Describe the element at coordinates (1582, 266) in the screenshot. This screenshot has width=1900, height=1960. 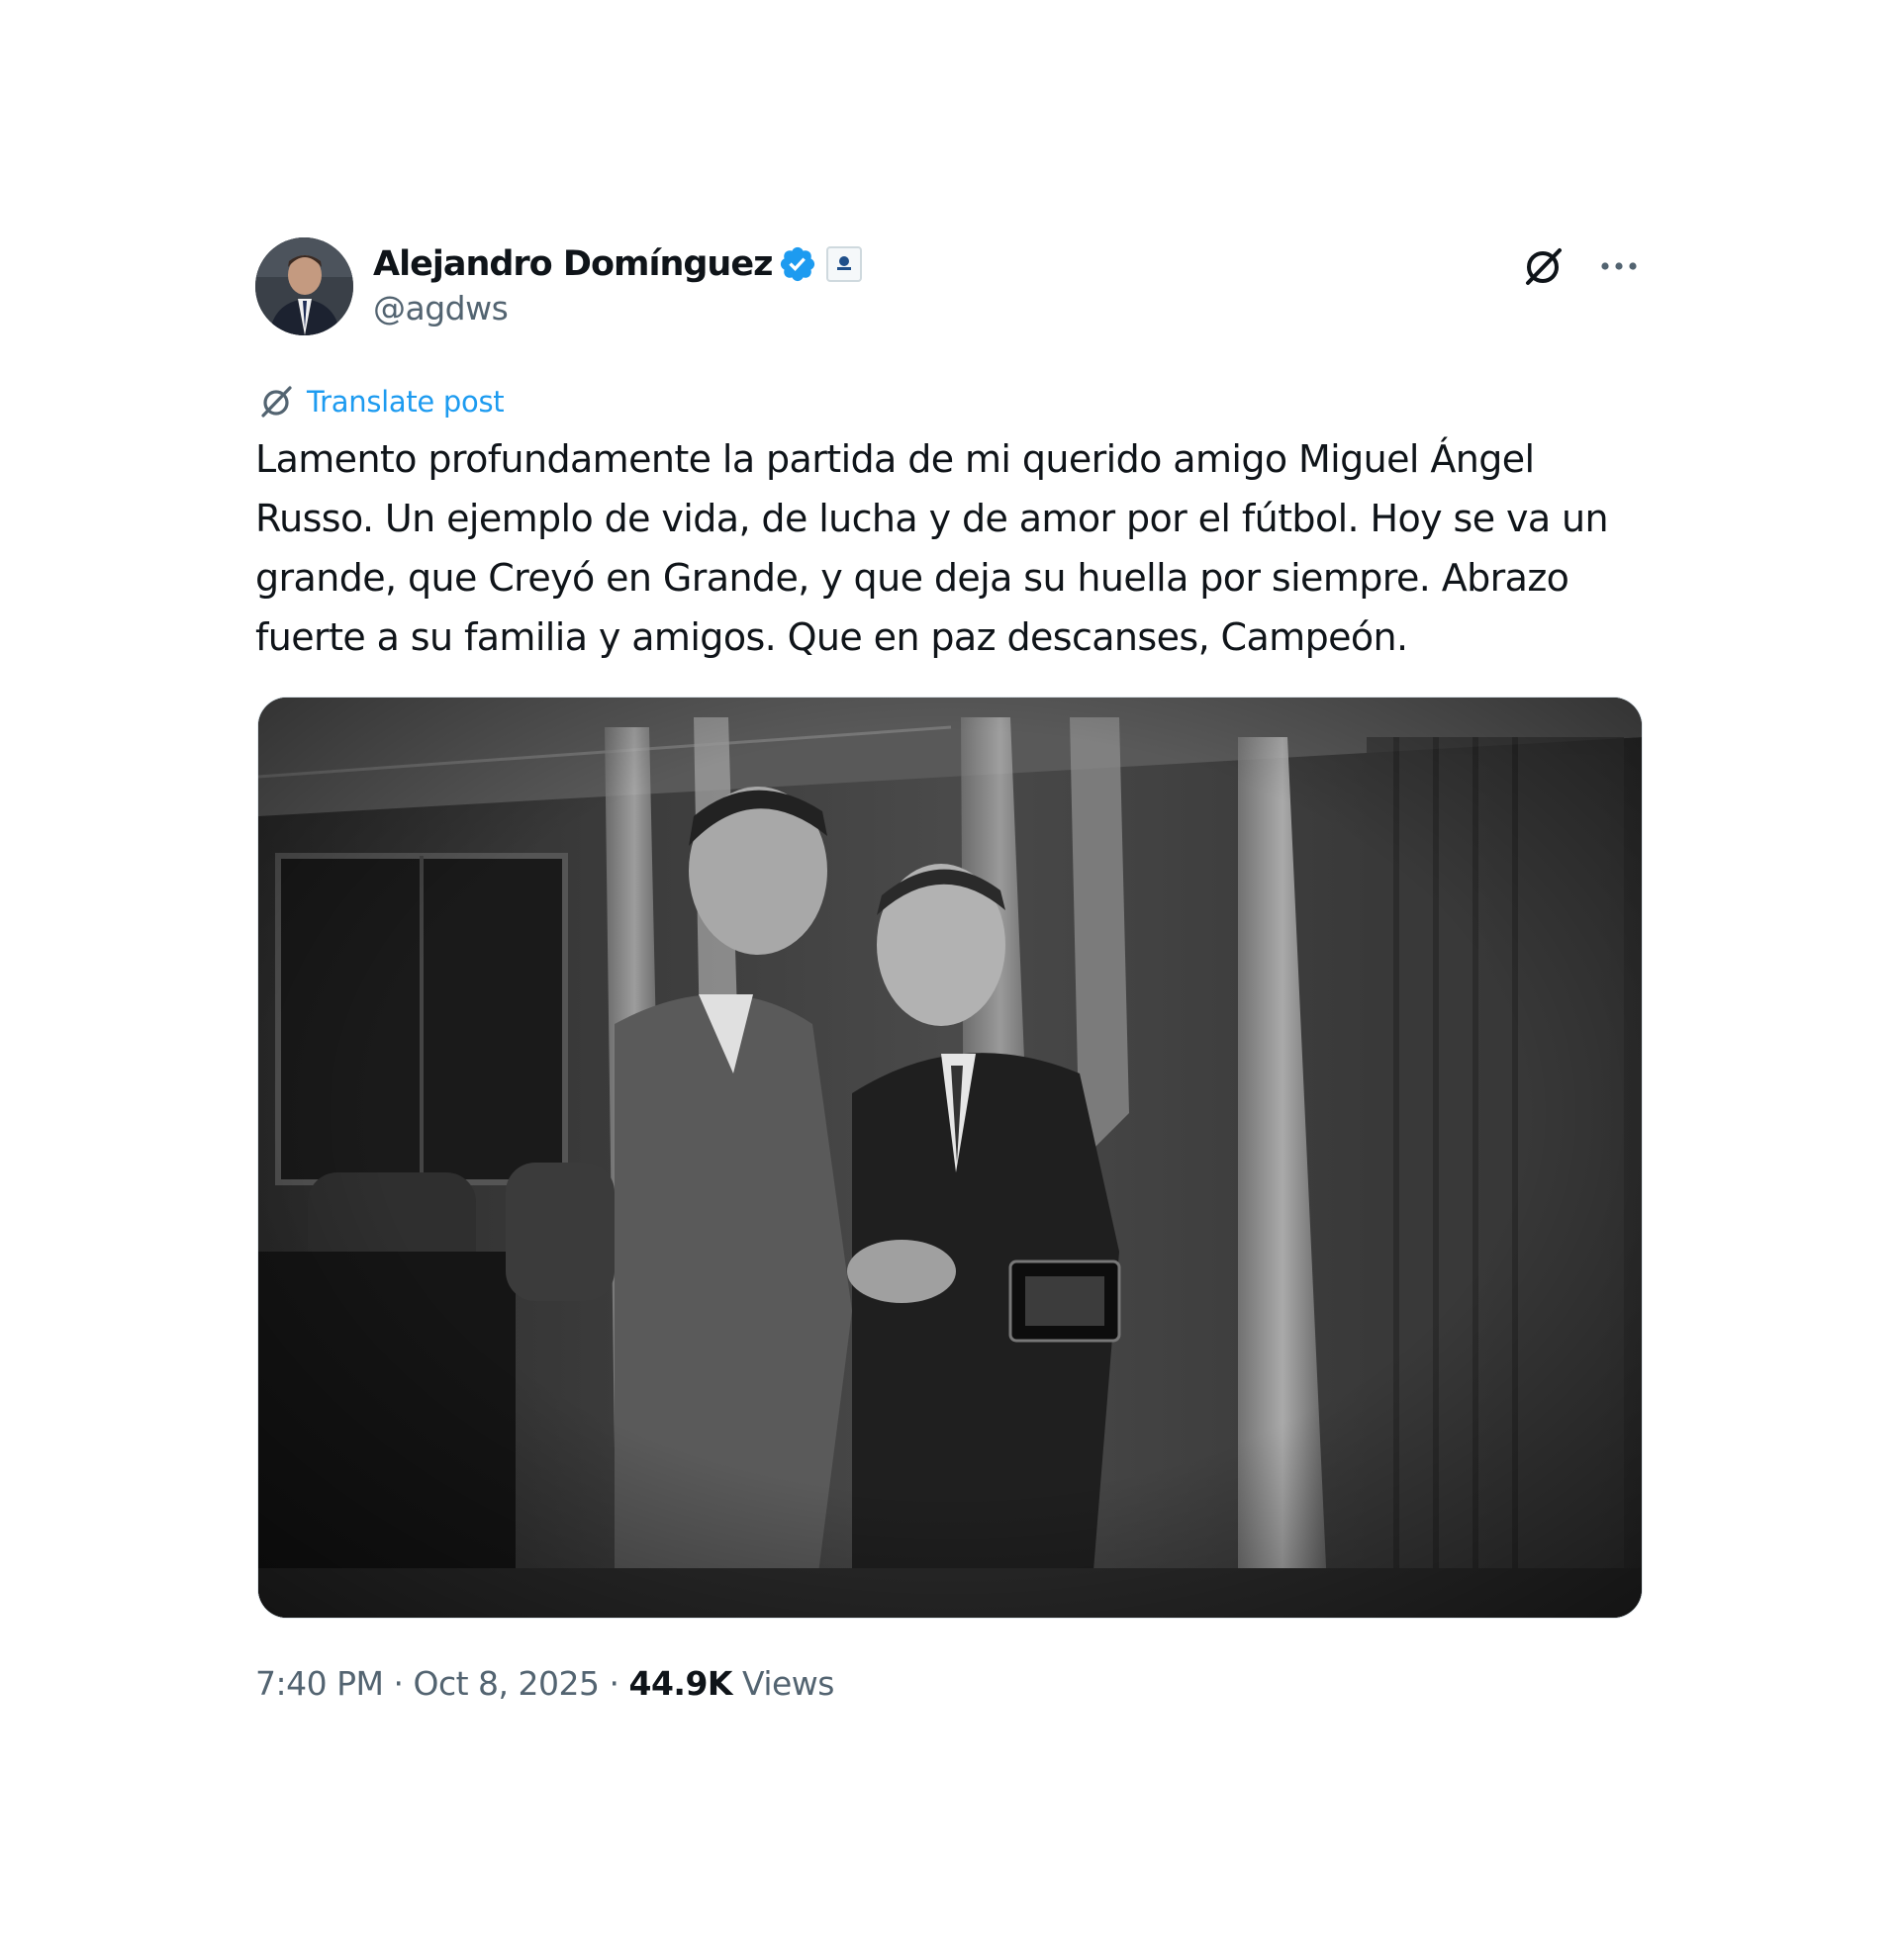
I see `header-actions` at that location.